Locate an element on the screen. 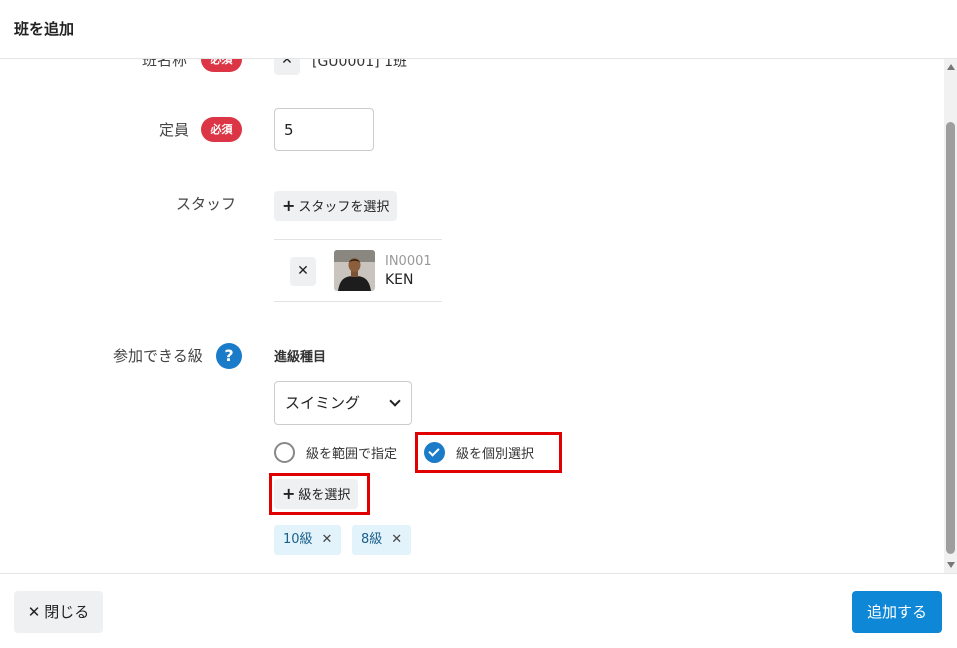 This screenshot has height=648, width=957. capacity-label: 定員 is located at coordinates (174, 130).